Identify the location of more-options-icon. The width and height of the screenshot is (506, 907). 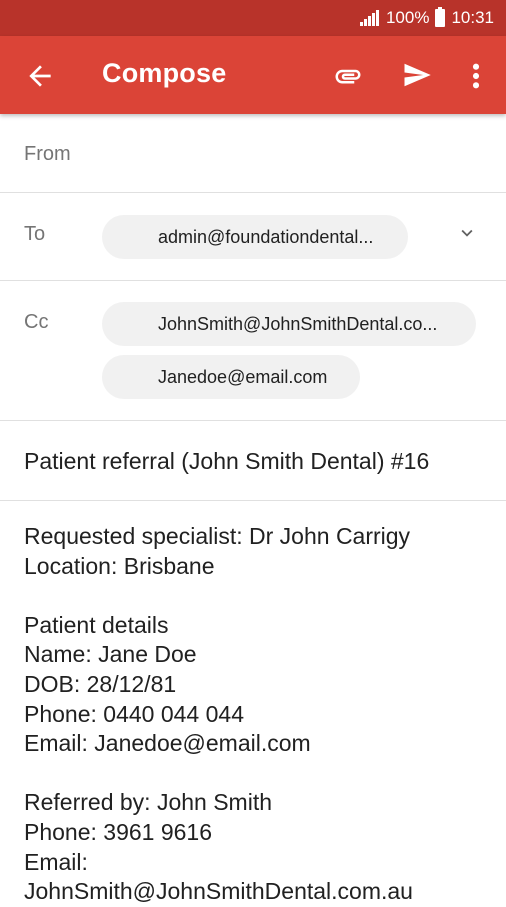
(476, 76).